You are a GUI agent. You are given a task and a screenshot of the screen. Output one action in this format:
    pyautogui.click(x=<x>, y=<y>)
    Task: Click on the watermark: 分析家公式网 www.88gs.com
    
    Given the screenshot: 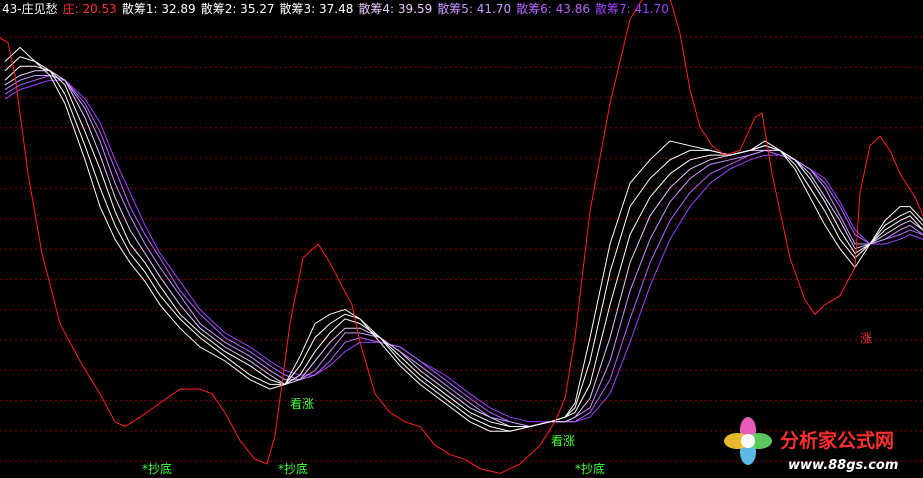 What is the action you would take?
    pyautogui.click(x=811, y=445)
    